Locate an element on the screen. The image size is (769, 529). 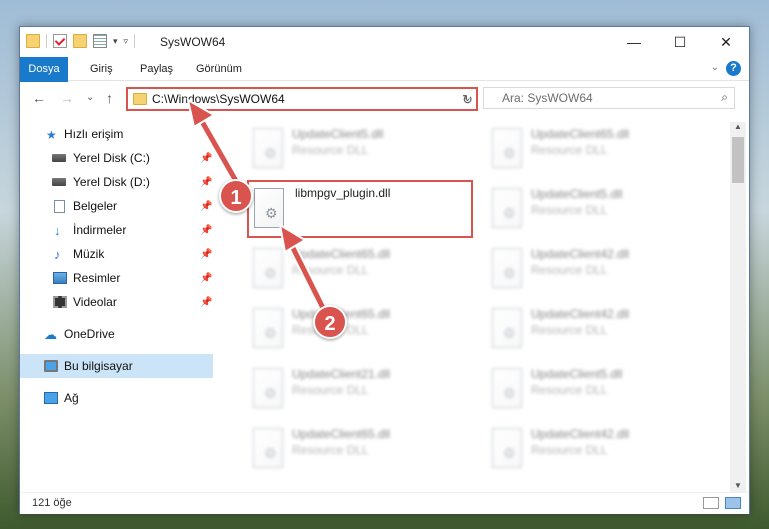
quick-access-toolbar: ▾ ▿ is located at coordinates (81, 41).